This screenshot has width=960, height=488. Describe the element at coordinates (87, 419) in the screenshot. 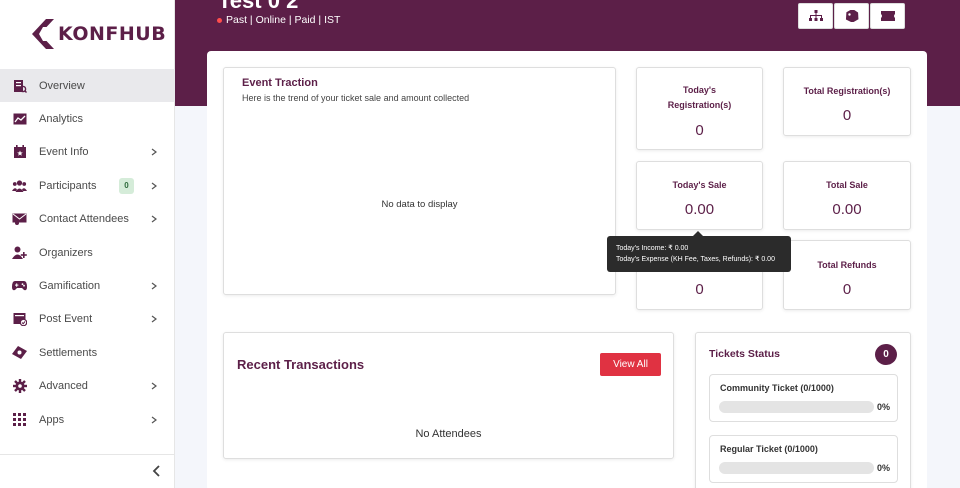

I see `sidebar-item-apps: Apps` at that location.